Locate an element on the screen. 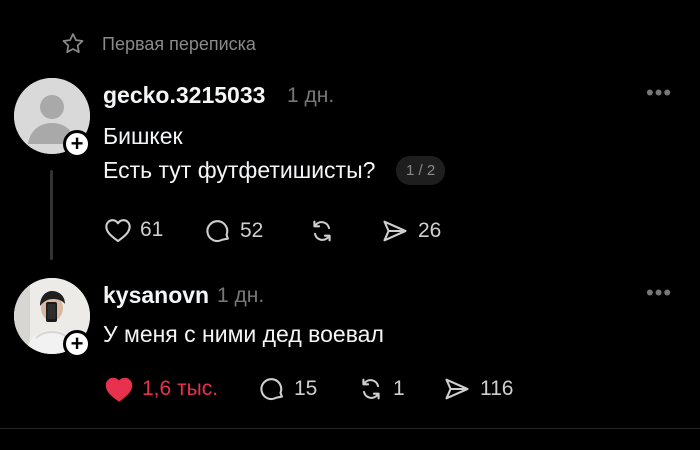 This screenshot has height=450, width=700. post-text-line: Бишкек is located at coordinates (143, 136).